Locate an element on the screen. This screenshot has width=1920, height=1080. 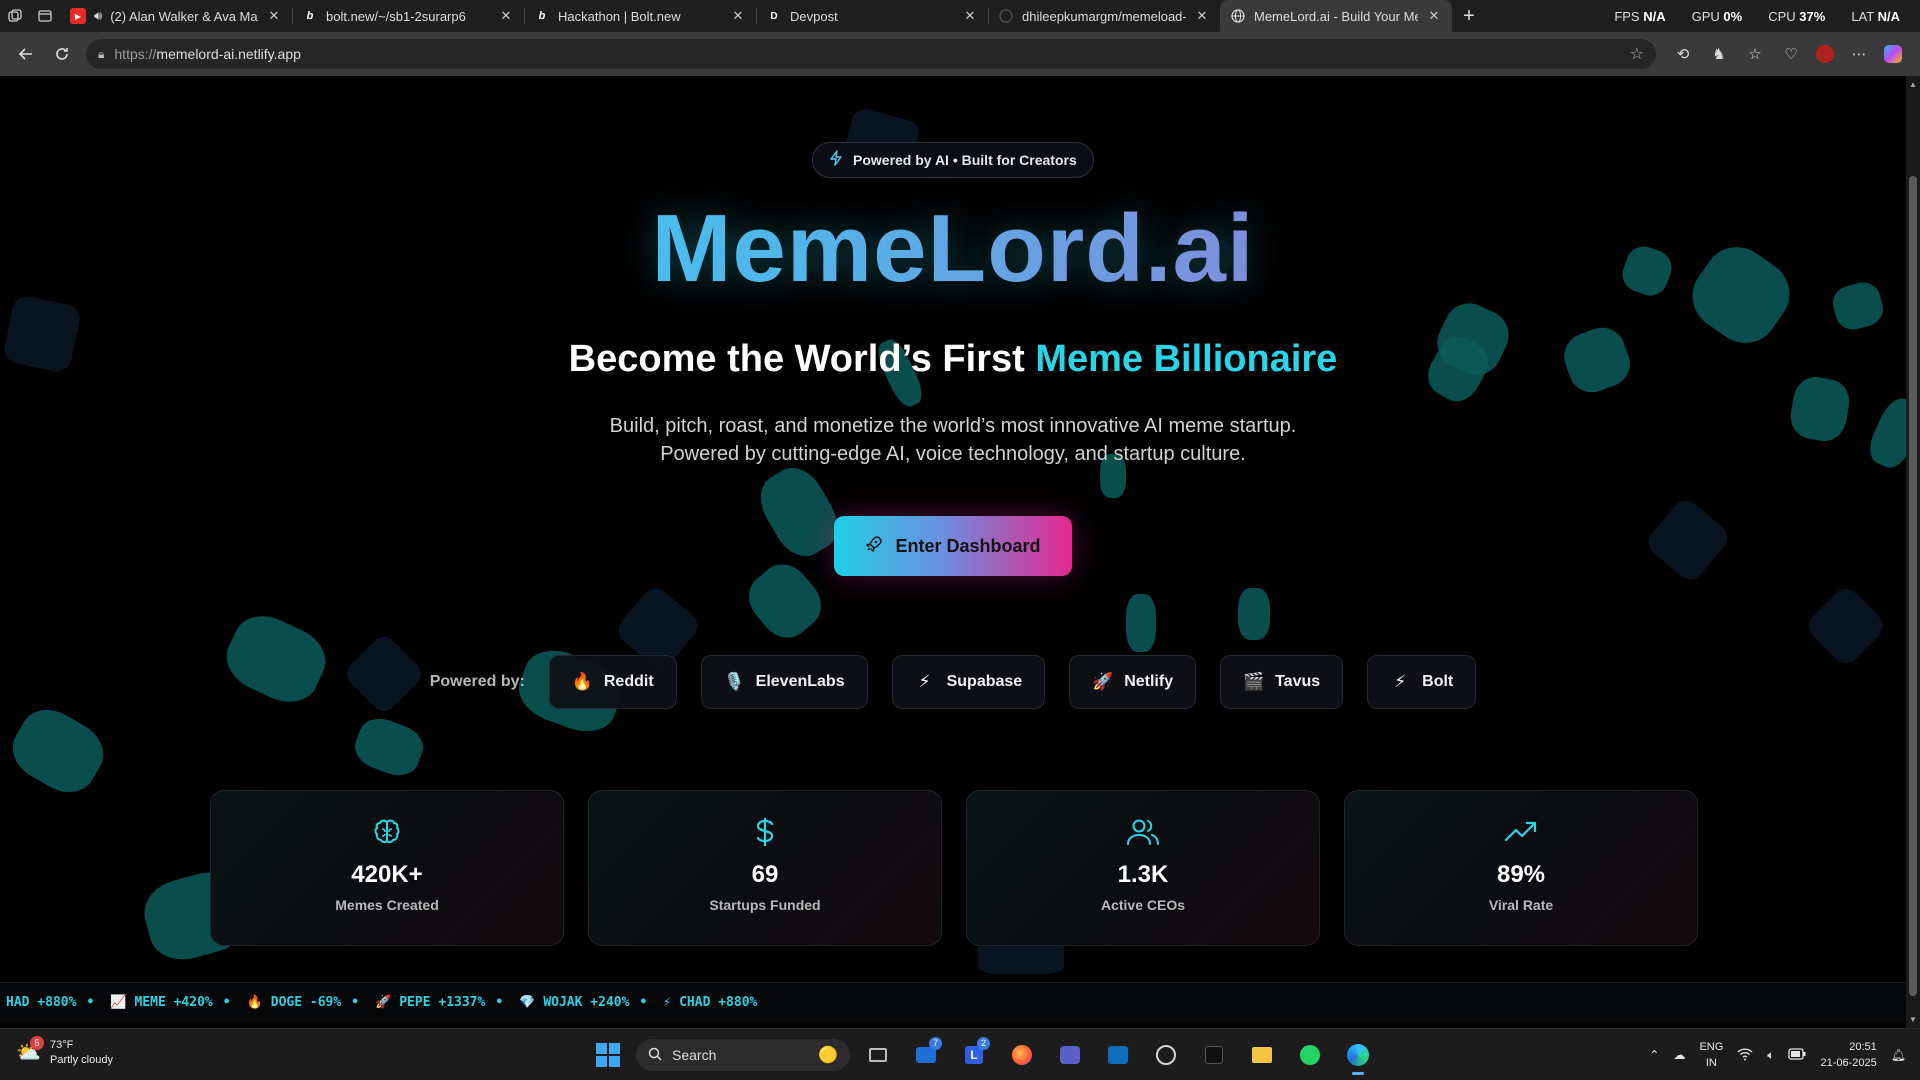
volume-icon: 🔈︎ is located at coordinates (1770, 1055).